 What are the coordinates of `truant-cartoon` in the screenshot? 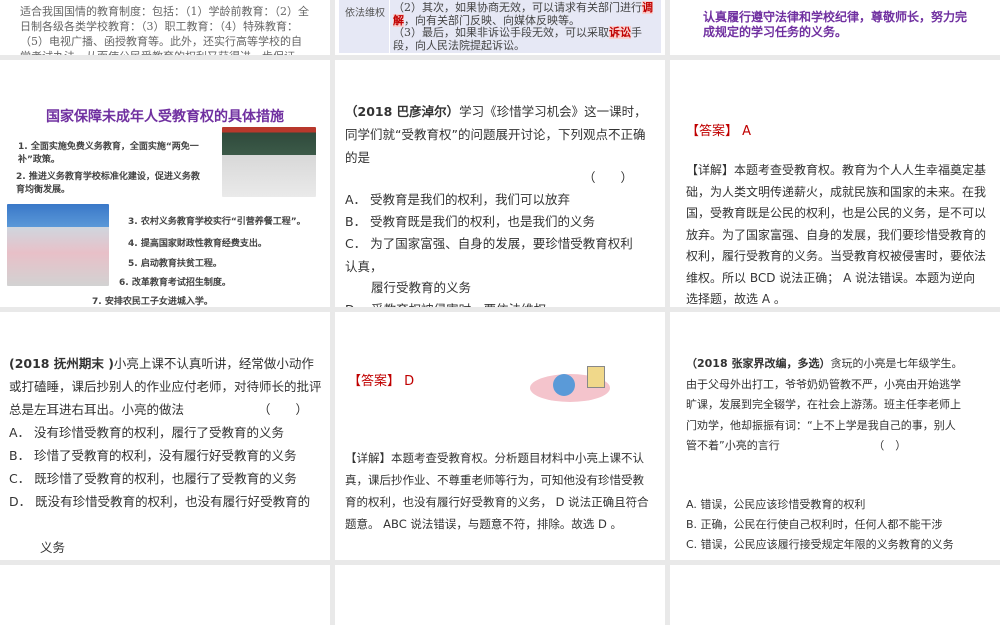 It's located at (572, 386).